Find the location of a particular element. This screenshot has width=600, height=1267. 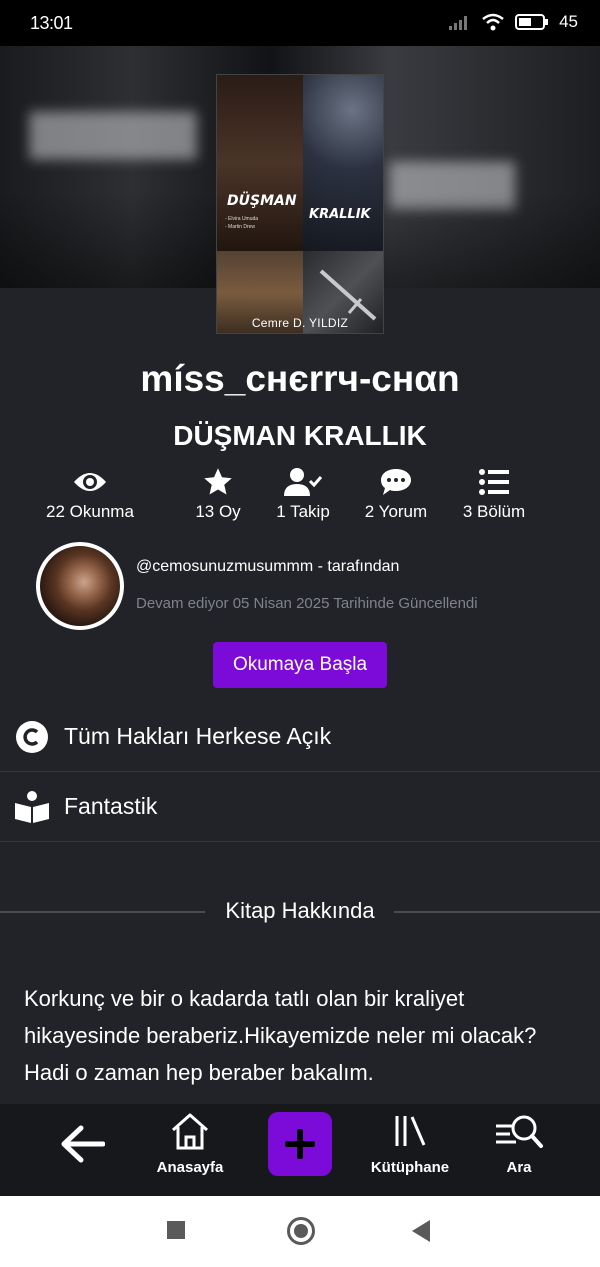

stat-reads: 22 Okunma is located at coordinates (90, 494).